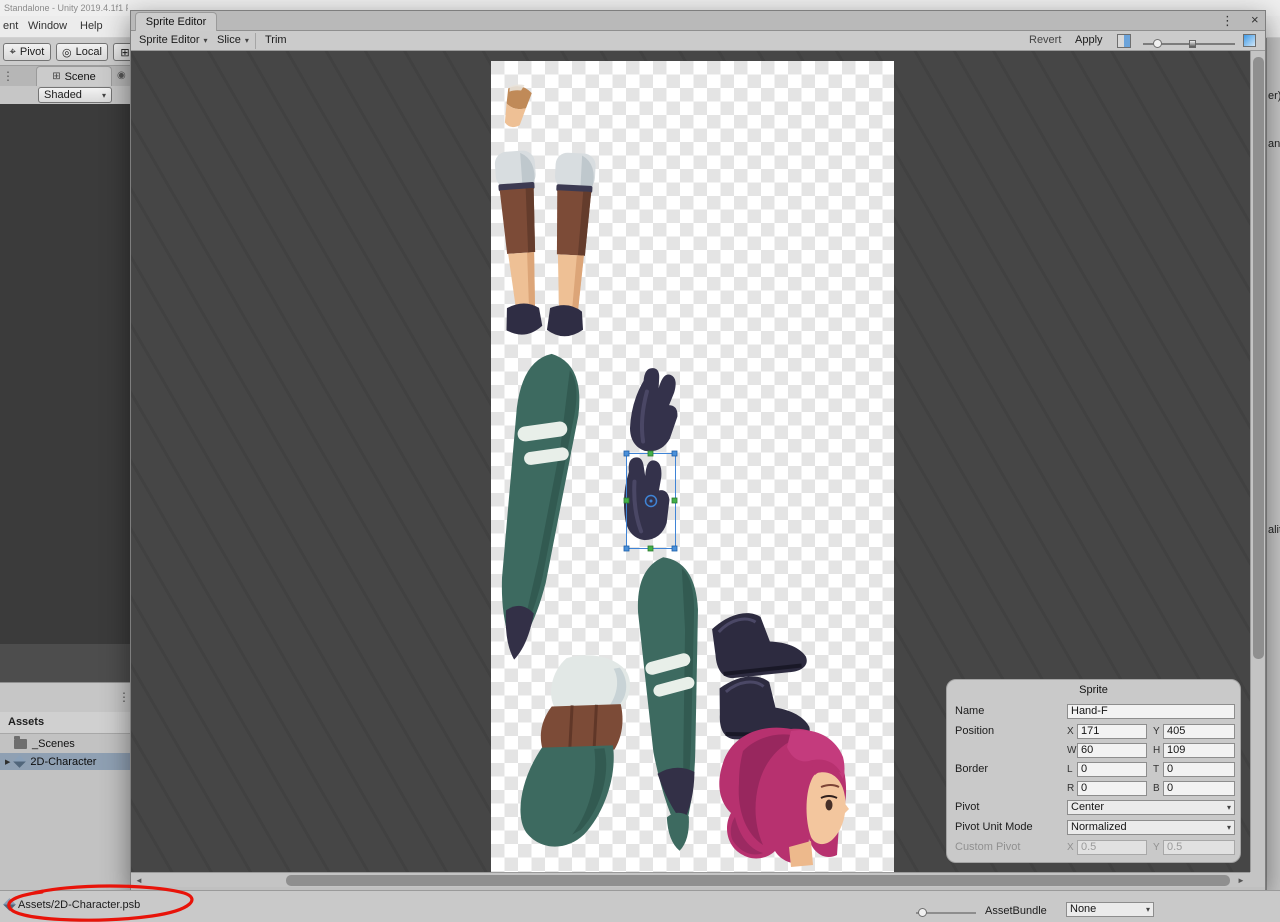  What do you see at coordinates (139, 880) in the screenshot?
I see `scroll-left-icon: ◄` at bounding box center [139, 880].